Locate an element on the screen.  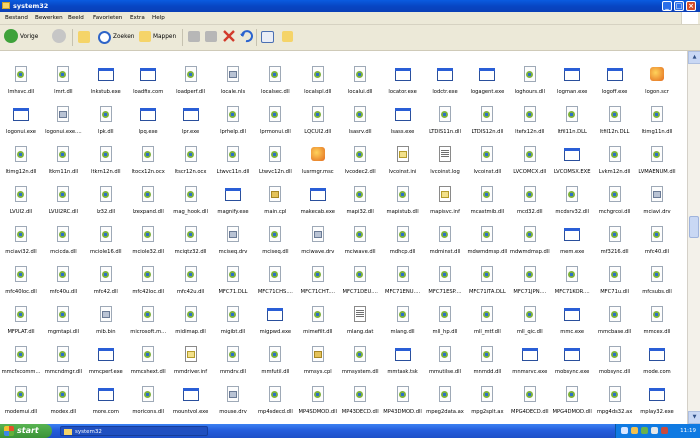
file-item: MP4SDMOD.dll is located at coordinates (318, 403).